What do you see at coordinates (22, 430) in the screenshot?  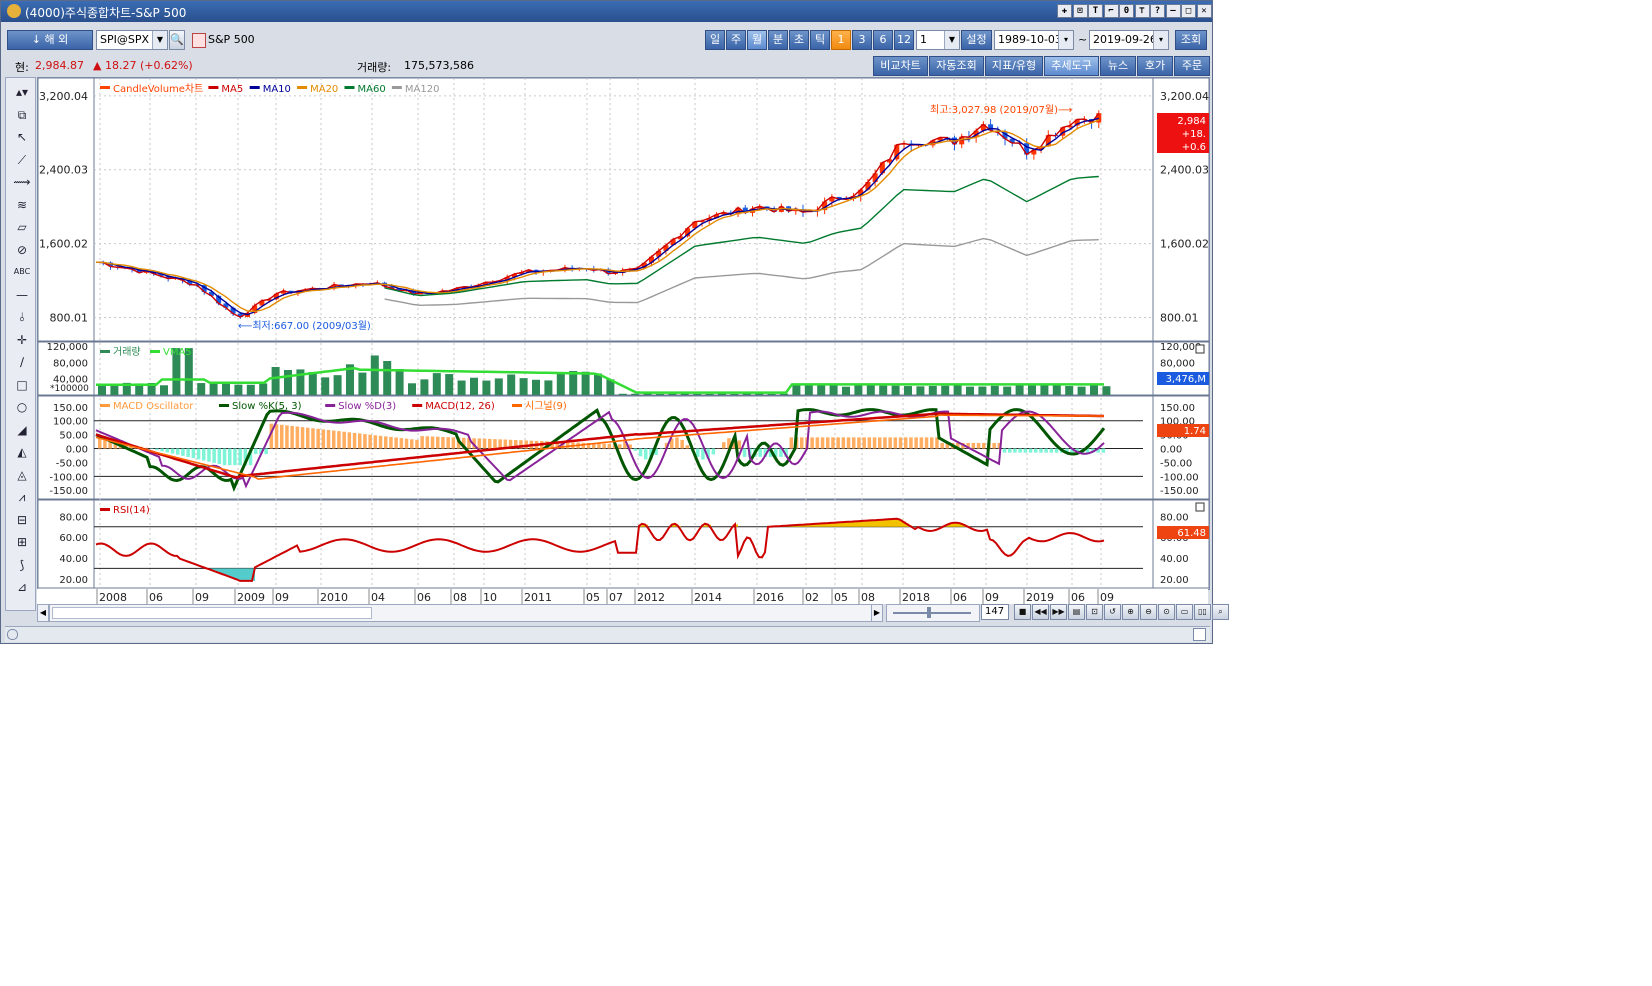 I see `fib-fan-icon: ◢` at bounding box center [22, 430].